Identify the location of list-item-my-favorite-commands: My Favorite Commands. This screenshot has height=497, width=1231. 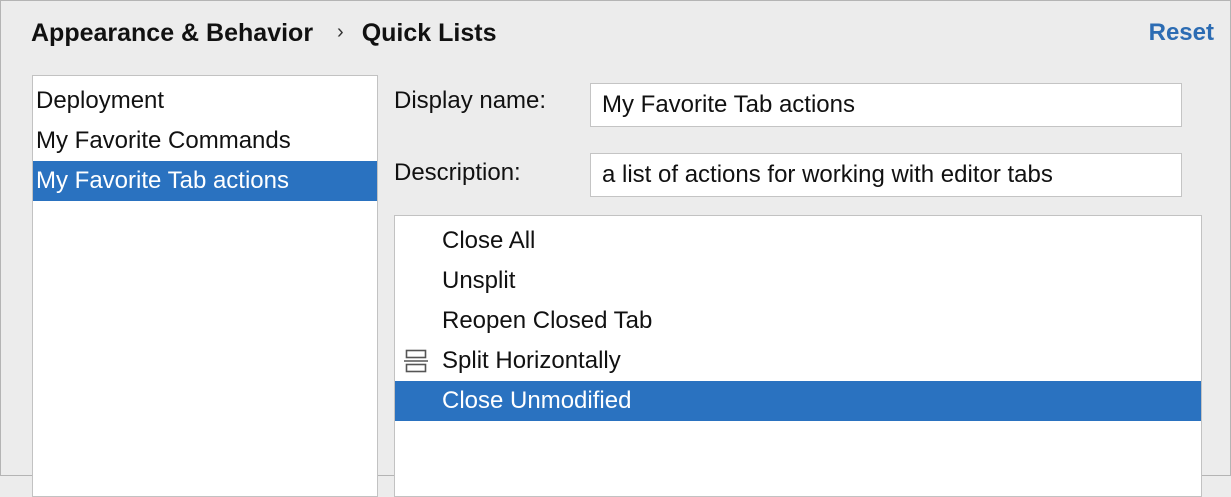
(205, 141).